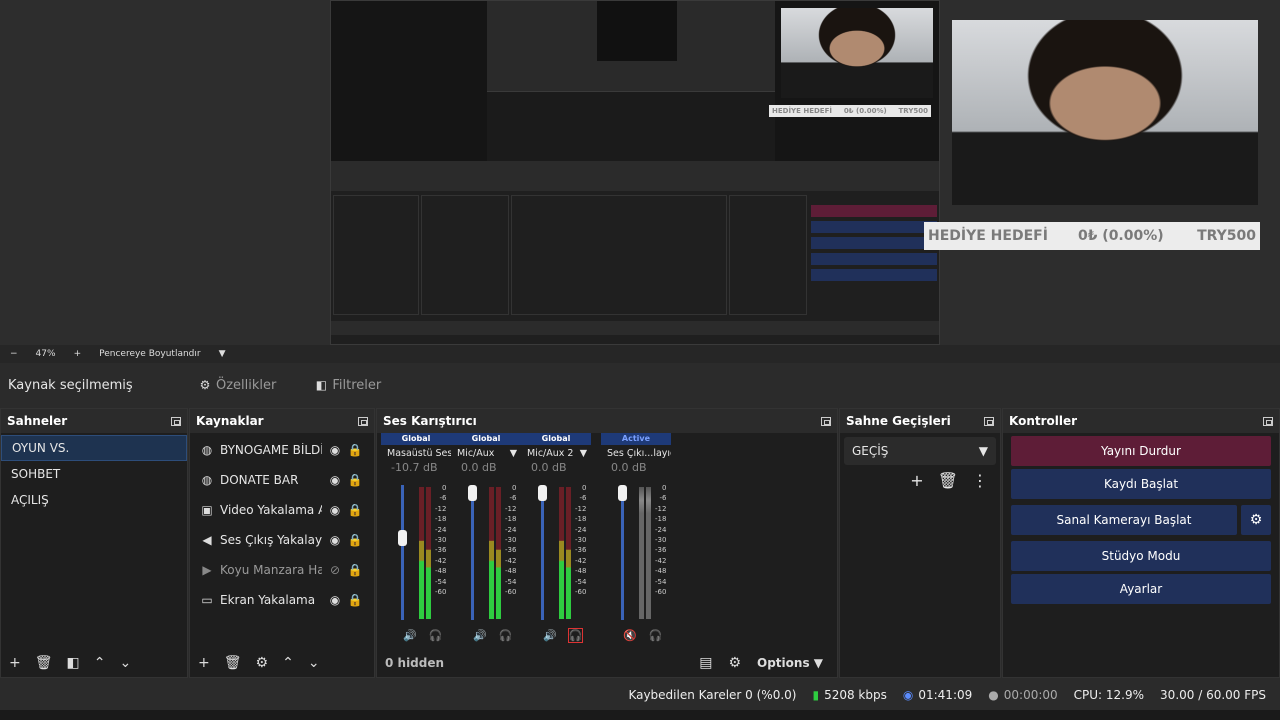 The image size is (1280, 720). I want to click on zoom-in-button: +, so click(78, 354).